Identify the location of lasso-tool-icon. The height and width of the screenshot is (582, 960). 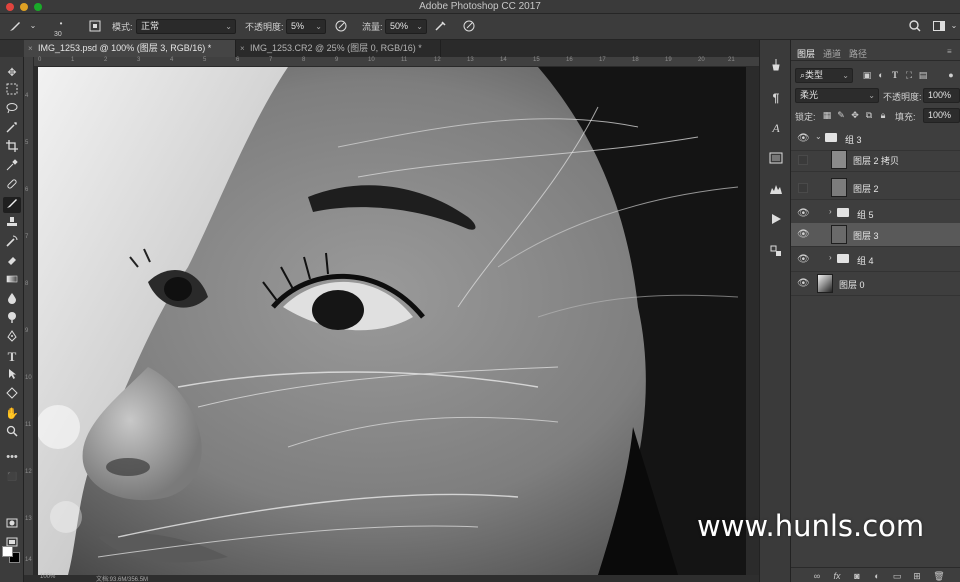
(12, 110).